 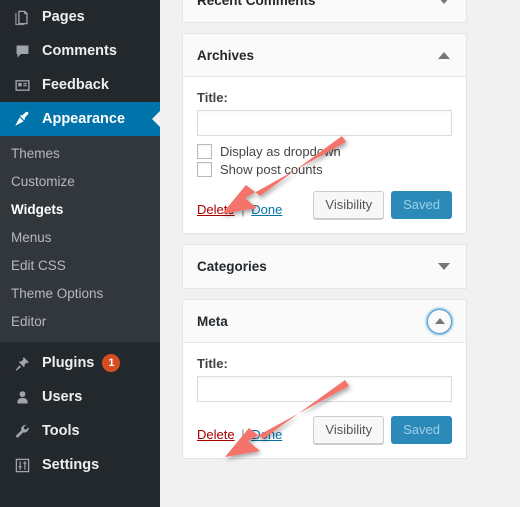 I want to click on sidebar-item-appearance: Appearance, so click(x=80, y=119).